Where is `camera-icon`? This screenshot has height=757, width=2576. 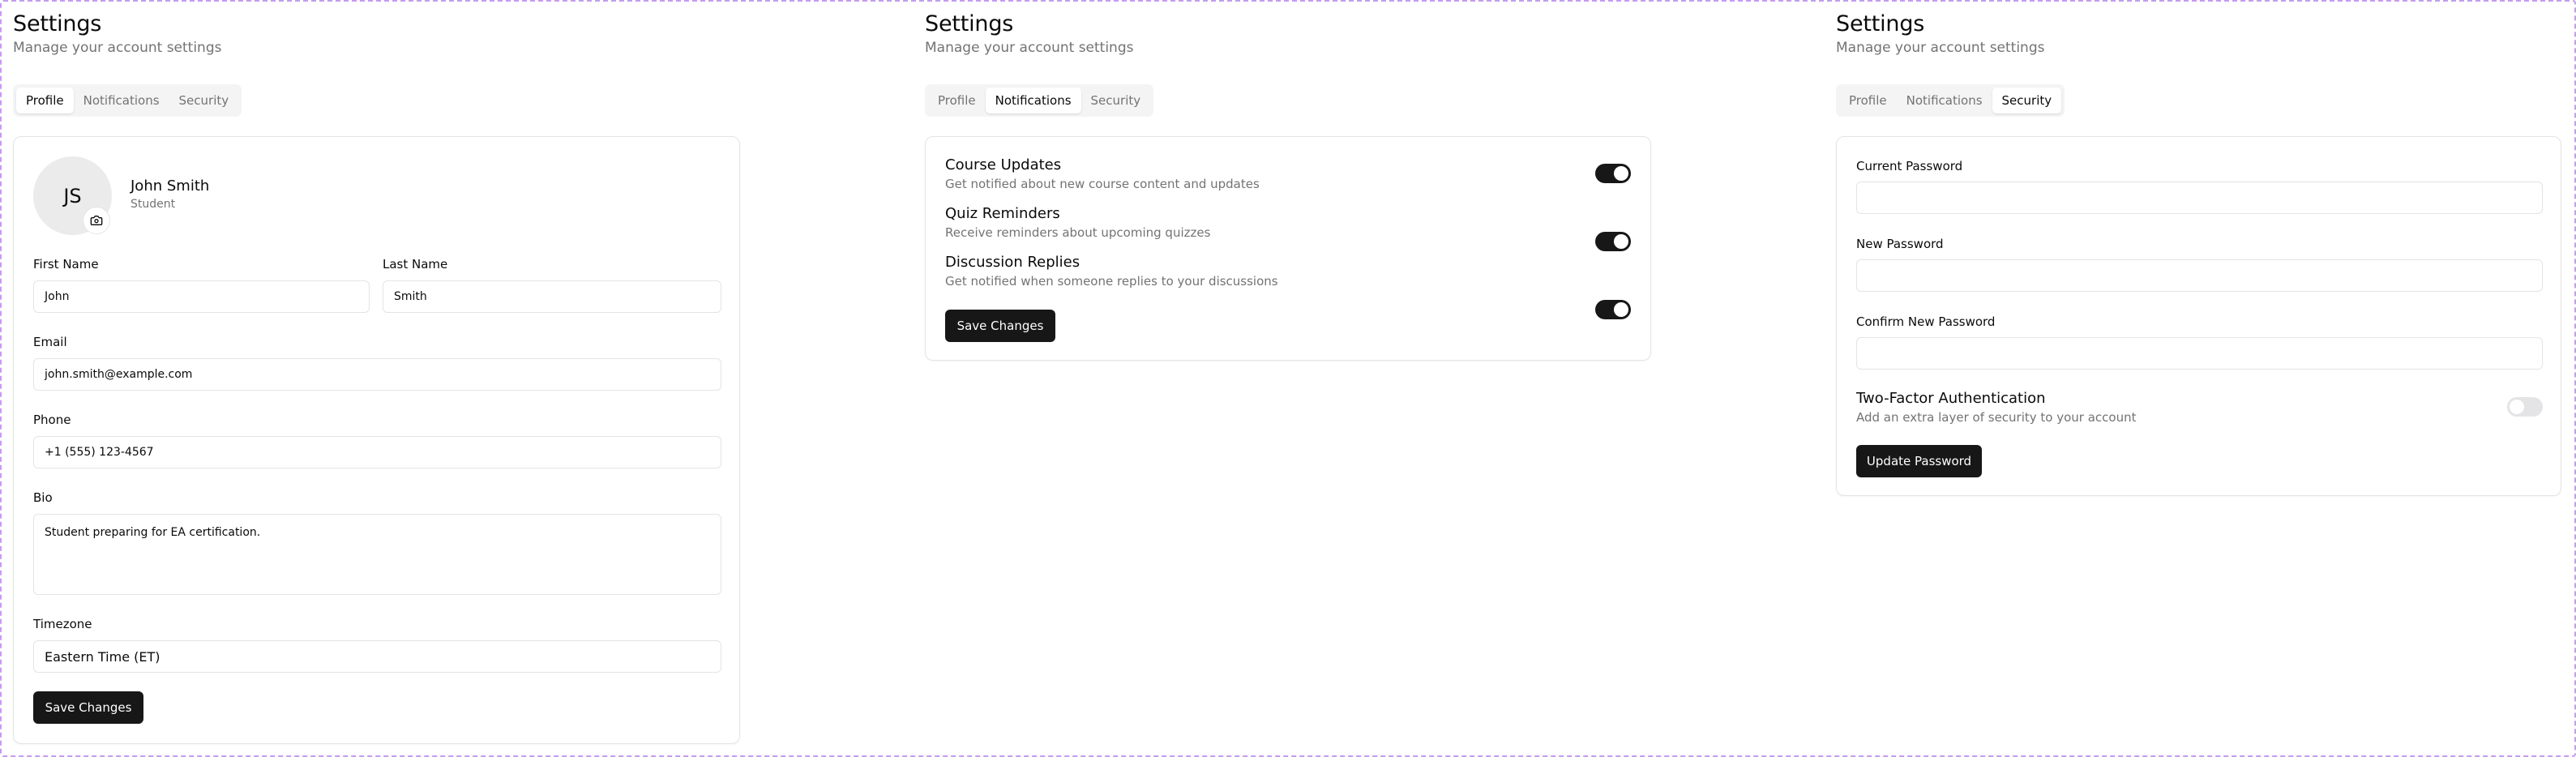
camera-icon is located at coordinates (96, 220).